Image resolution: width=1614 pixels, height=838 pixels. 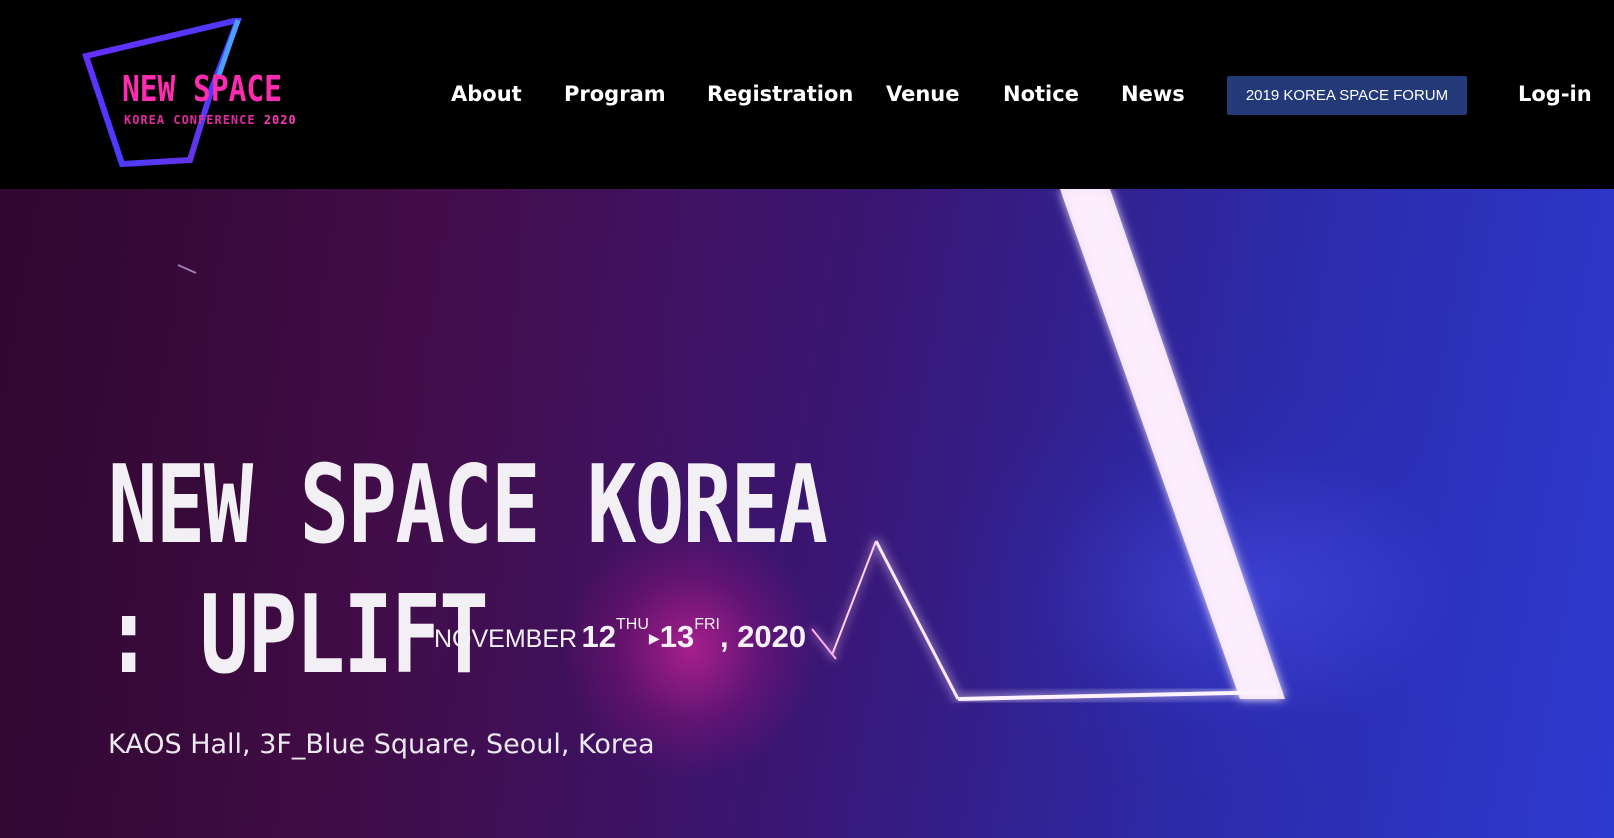 What do you see at coordinates (923, 94) in the screenshot?
I see `nav-item-venue: Venue` at bounding box center [923, 94].